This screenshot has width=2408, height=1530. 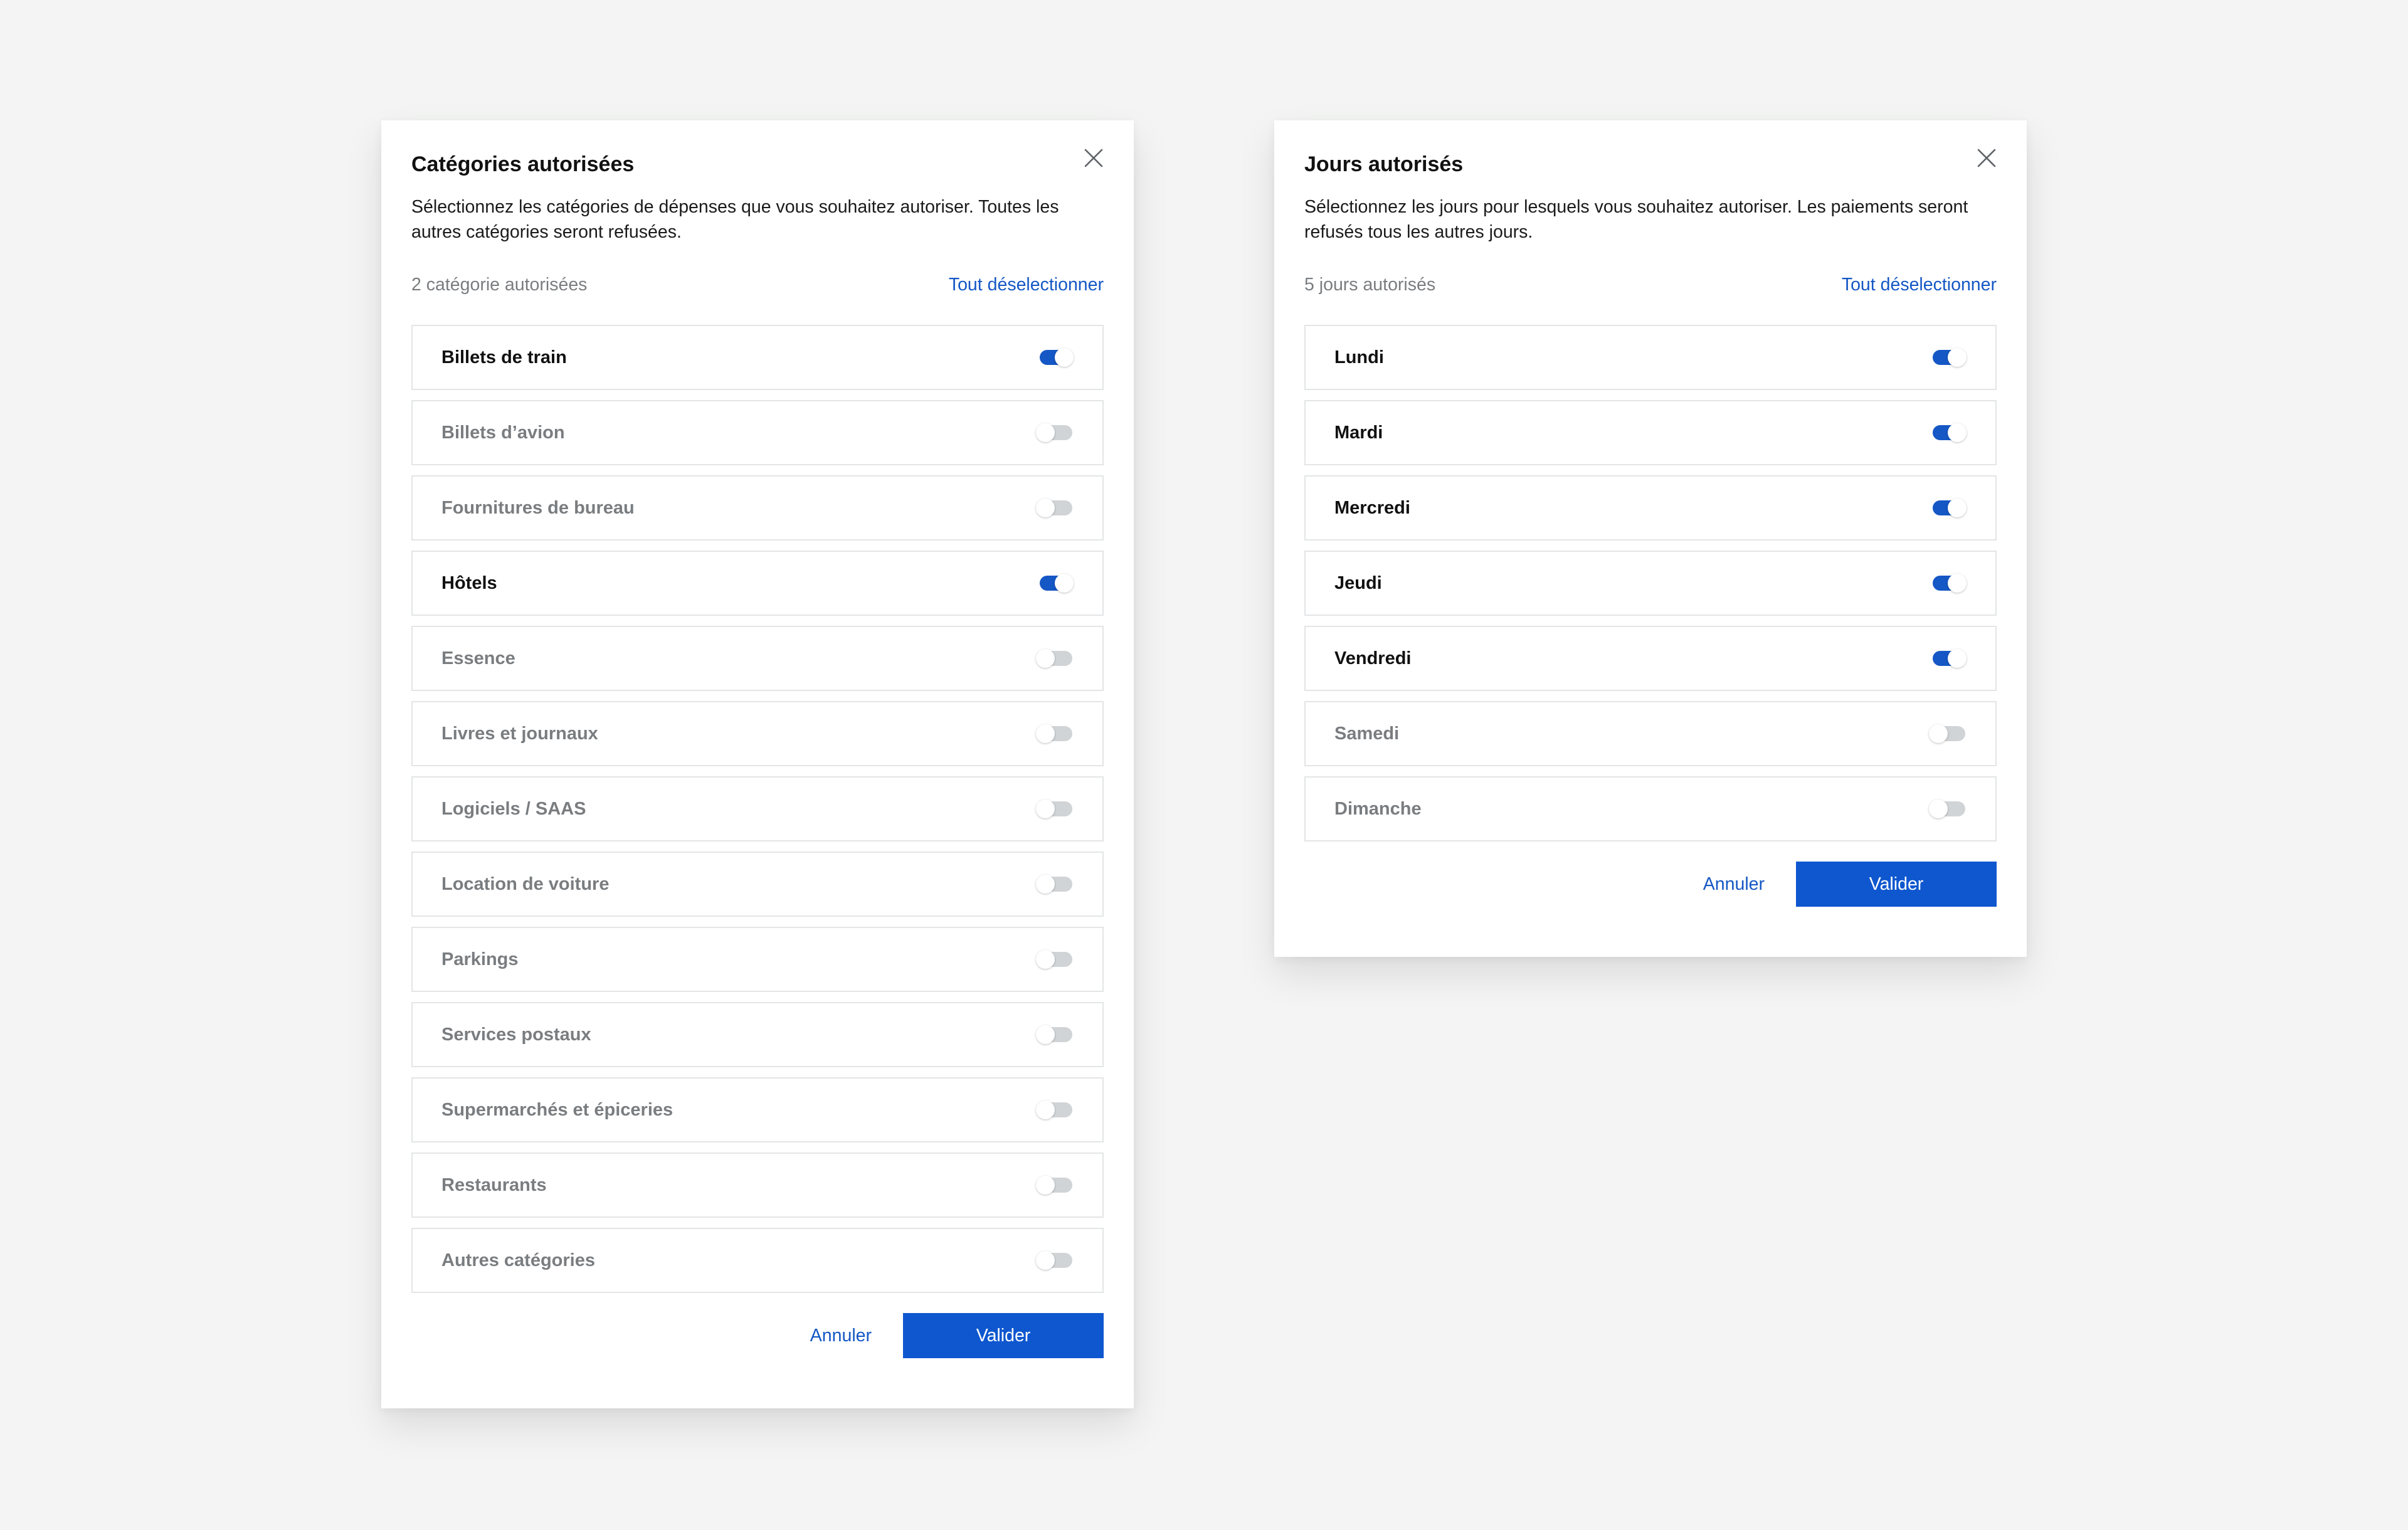 What do you see at coordinates (499, 284) in the screenshot?
I see `selected-count: 2 catégorie autorisées` at bounding box center [499, 284].